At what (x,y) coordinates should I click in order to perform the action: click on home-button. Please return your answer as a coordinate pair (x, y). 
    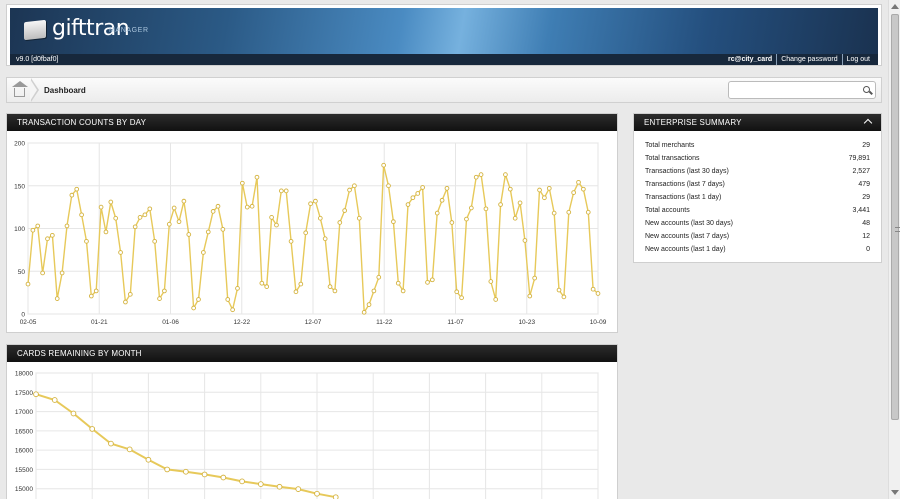
    Looking at the image, I should click on (19, 90).